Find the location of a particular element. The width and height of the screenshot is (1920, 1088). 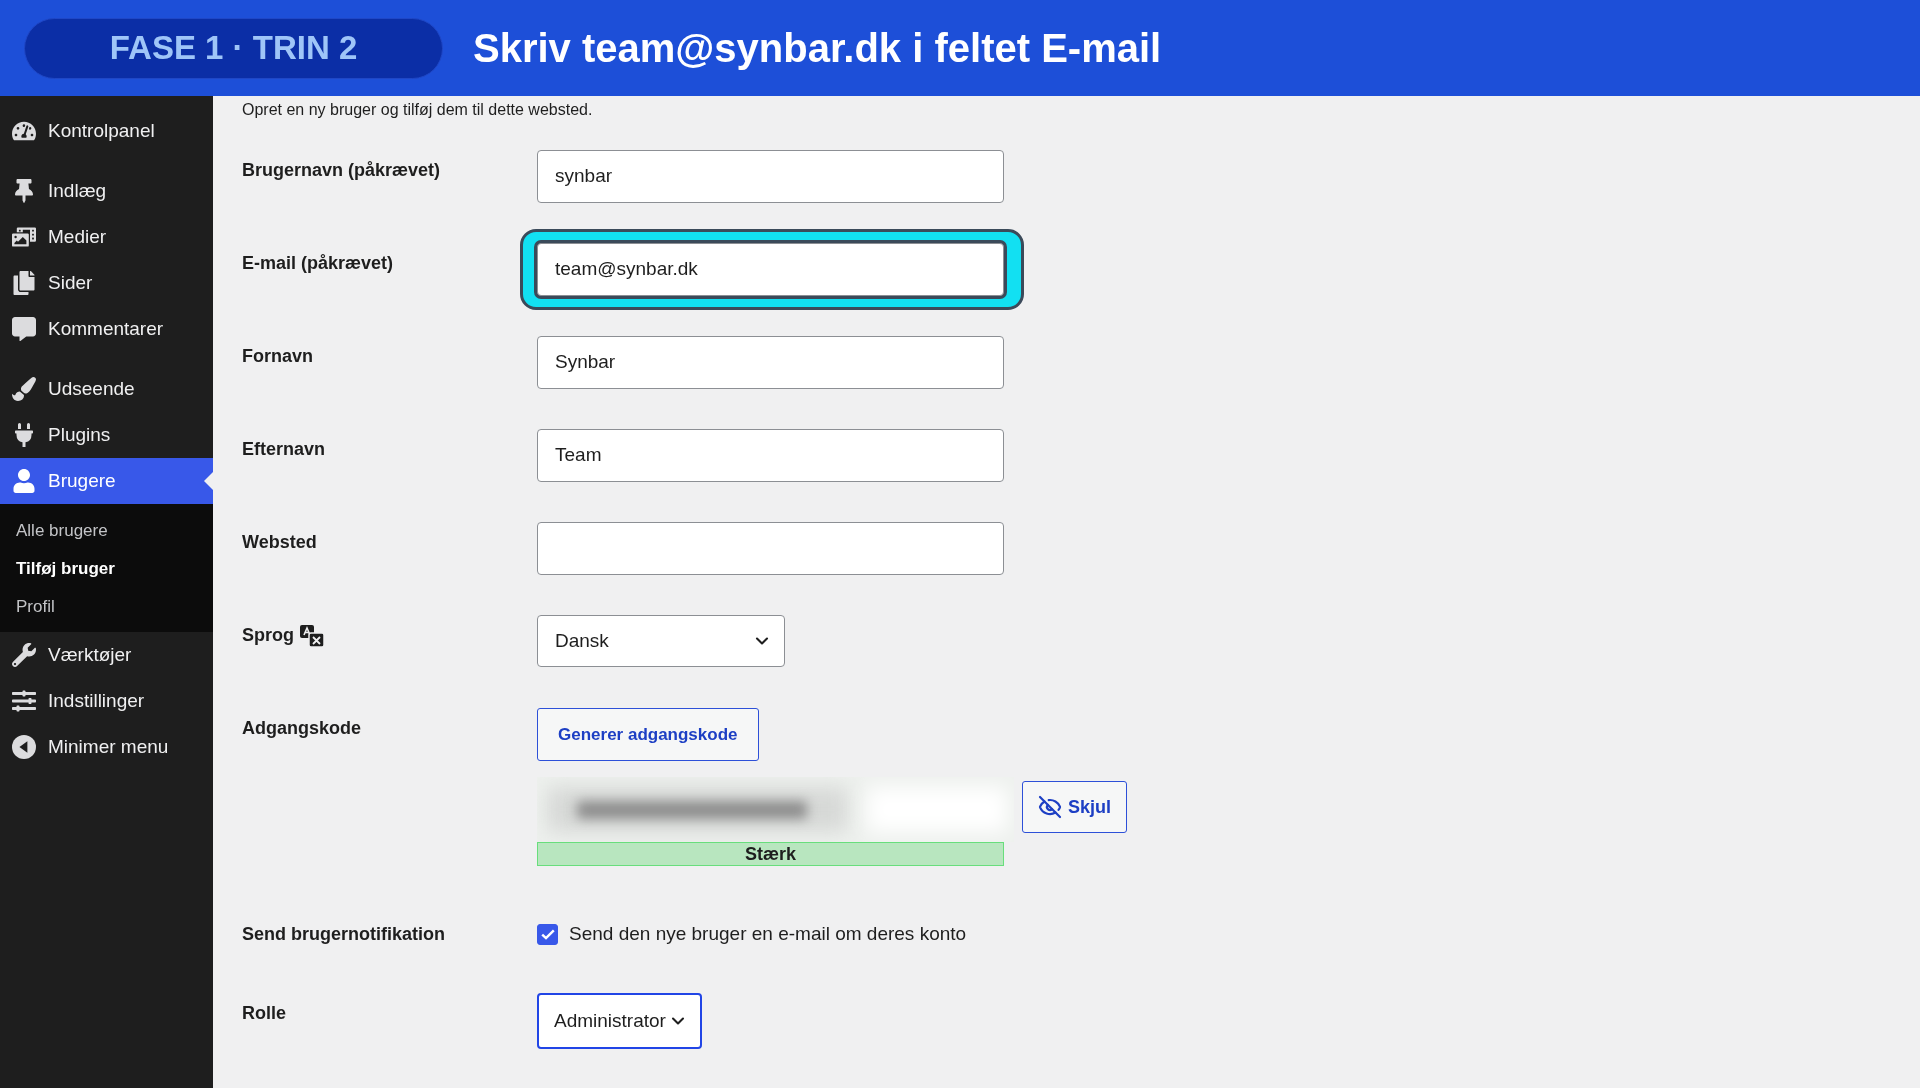

form-label: Adgangskode is located at coordinates (301, 728).